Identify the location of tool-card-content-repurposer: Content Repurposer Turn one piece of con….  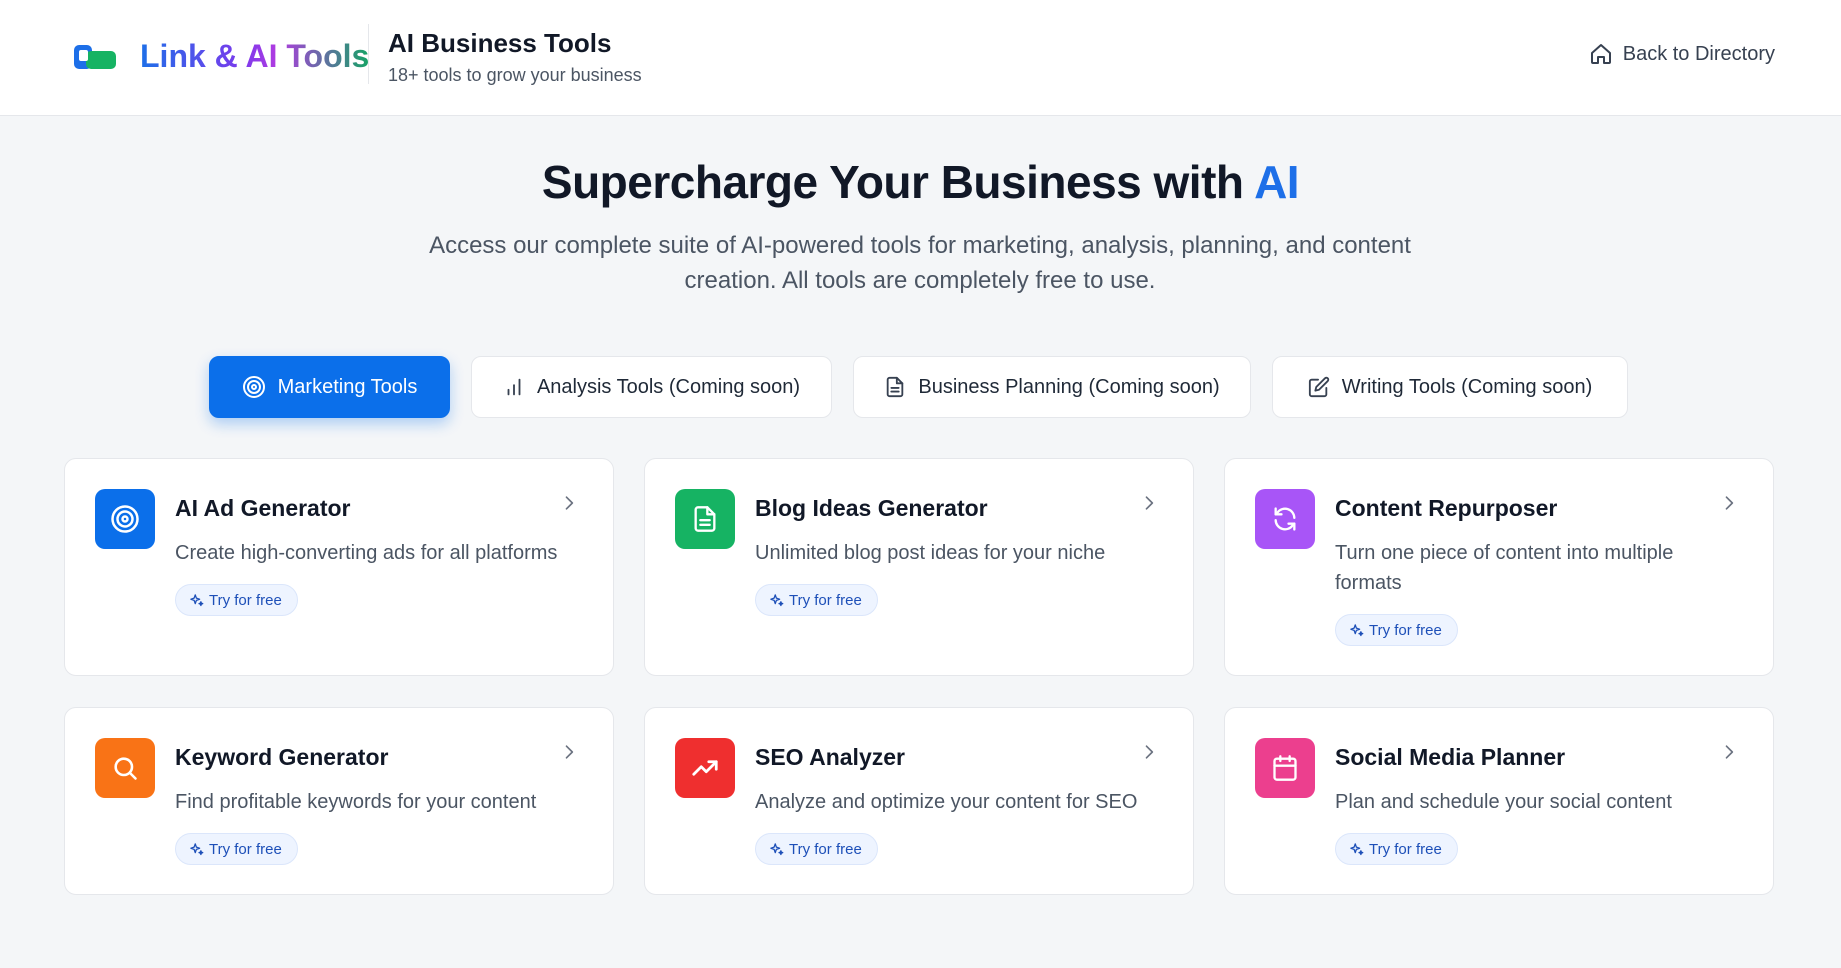
(1499, 567).